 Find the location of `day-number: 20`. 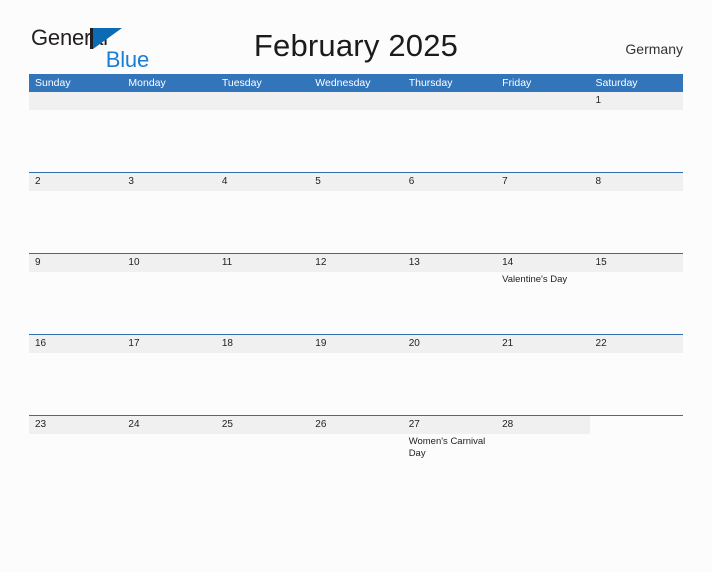

day-number: 20 is located at coordinates (414, 343).